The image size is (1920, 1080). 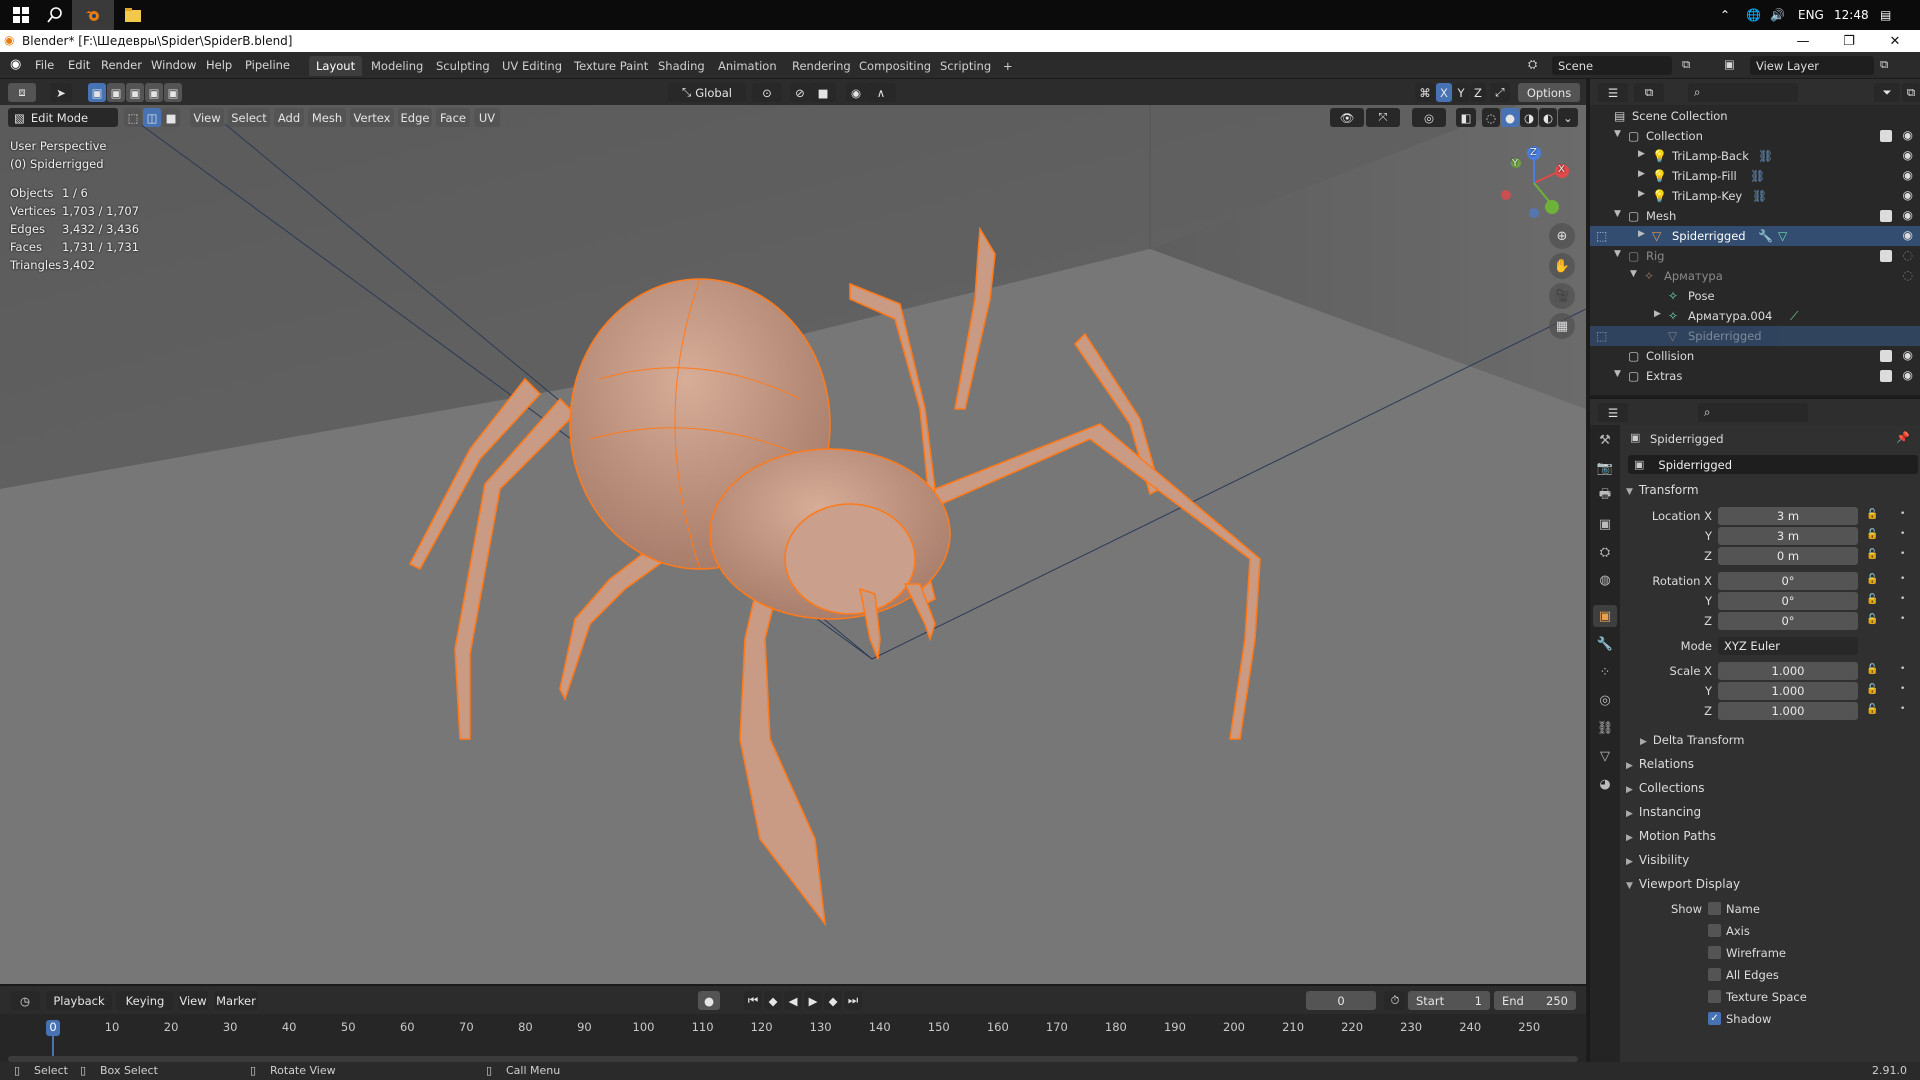 I want to click on menu-view: View, so click(x=207, y=117).